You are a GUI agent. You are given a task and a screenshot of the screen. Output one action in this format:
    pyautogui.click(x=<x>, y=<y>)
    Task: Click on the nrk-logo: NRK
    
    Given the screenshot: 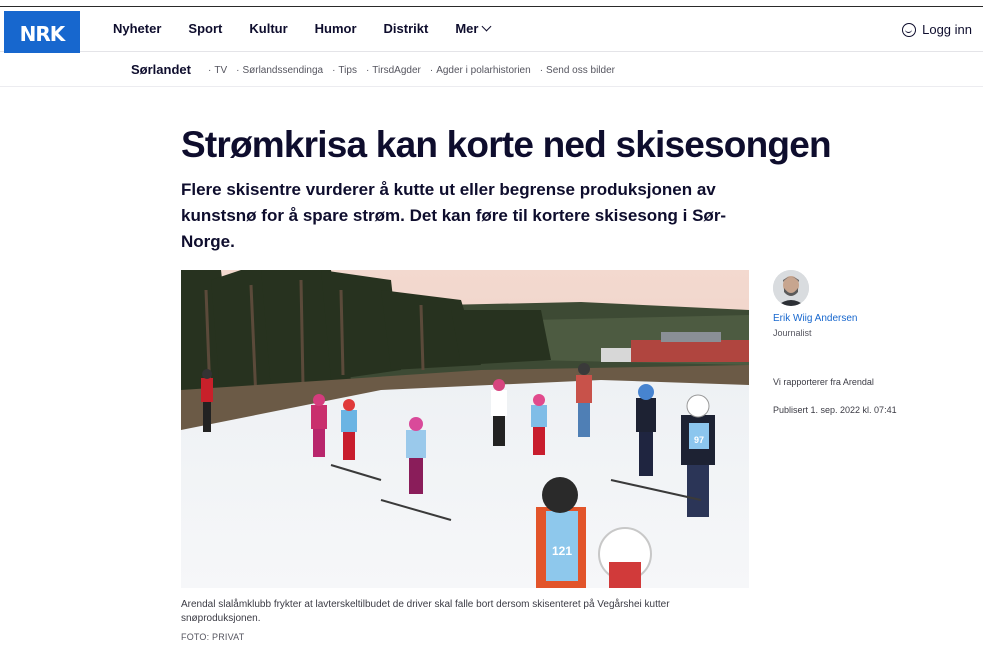 What is the action you would take?
    pyautogui.click(x=42, y=34)
    